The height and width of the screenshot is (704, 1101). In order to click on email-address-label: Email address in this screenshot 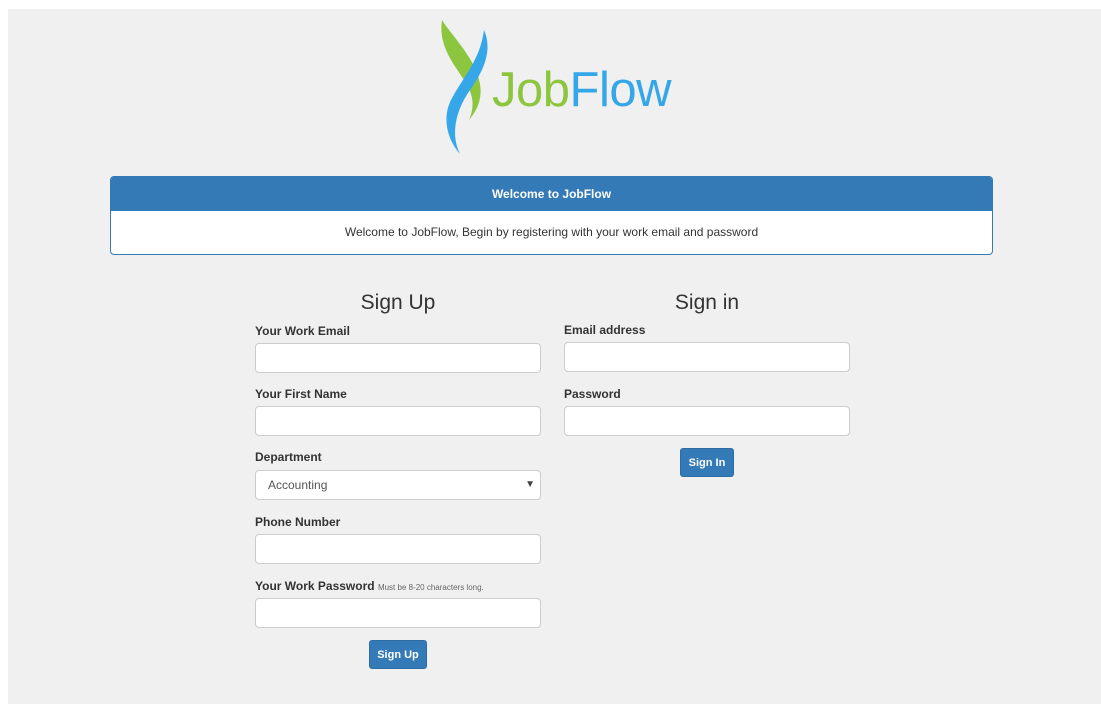, I will do `click(605, 330)`.